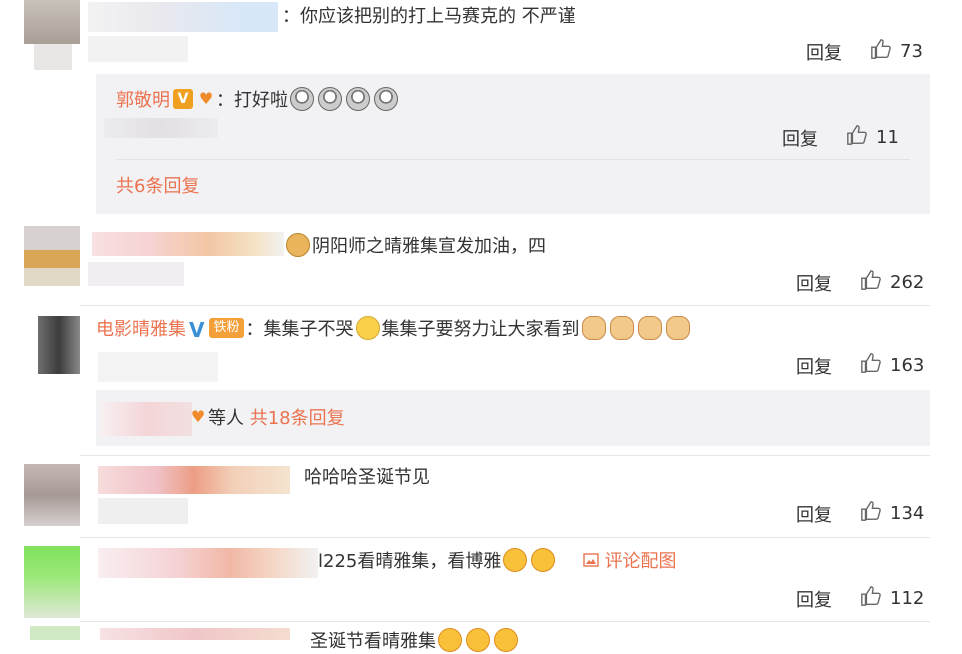  Describe the element at coordinates (161, 128) in the screenshot. I see `reply-blur` at that location.